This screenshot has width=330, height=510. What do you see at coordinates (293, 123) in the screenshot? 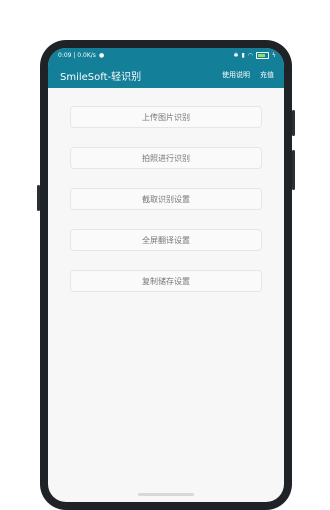
I see `side-button-right-top` at bounding box center [293, 123].